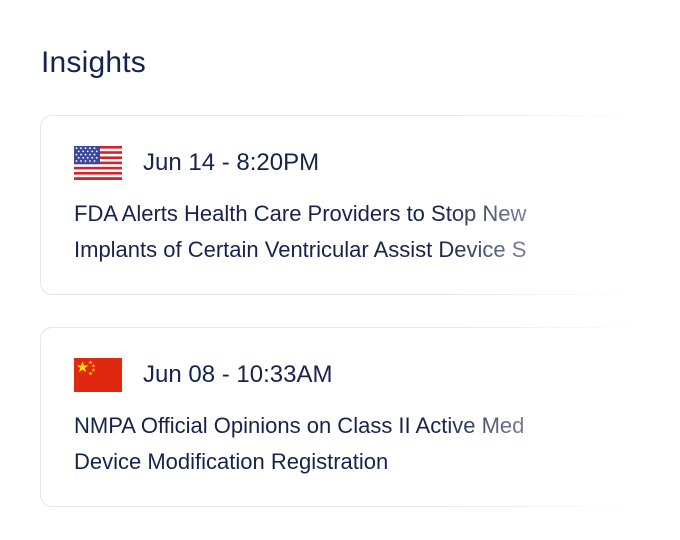 The width and height of the screenshot is (680, 540). I want to click on insight-date: Jun 14 - 8:20PM, so click(231, 162).